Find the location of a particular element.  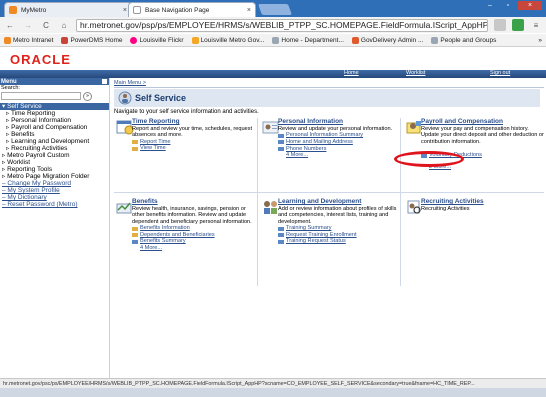

link-home-mailing-address: Home and Mailing Address is located at coordinates (340, 142).